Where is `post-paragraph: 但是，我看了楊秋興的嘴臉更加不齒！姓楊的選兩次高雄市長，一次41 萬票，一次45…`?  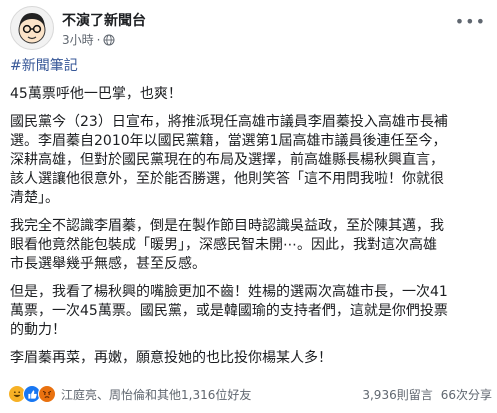
post-paragraph: 但是，我看了楊秋興的嘴臉更加不齒！姓楊的選兩次高雄市長，一次41 萬票，一次45… is located at coordinates (229, 311).